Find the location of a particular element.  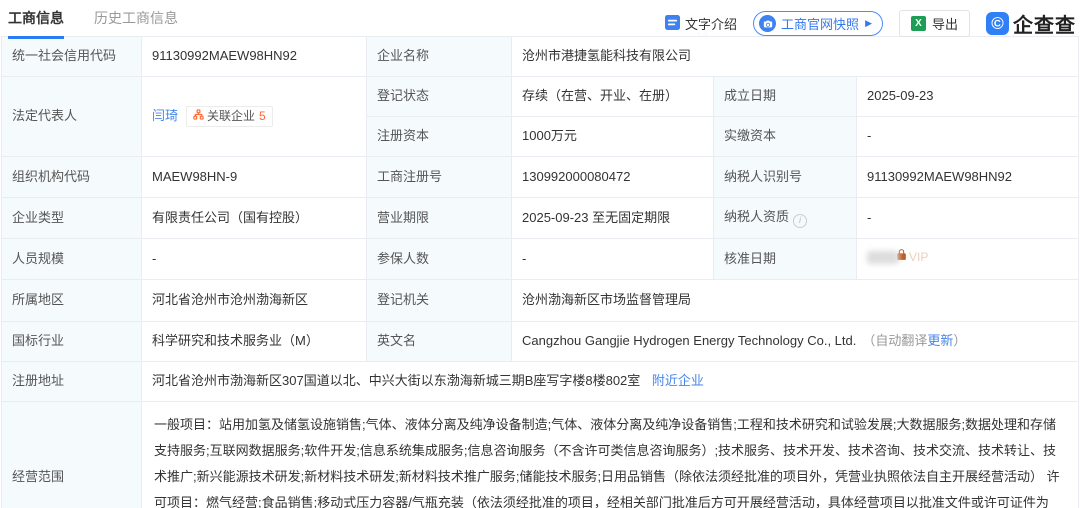

related-companies-count: 5 is located at coordinates (262, 115).